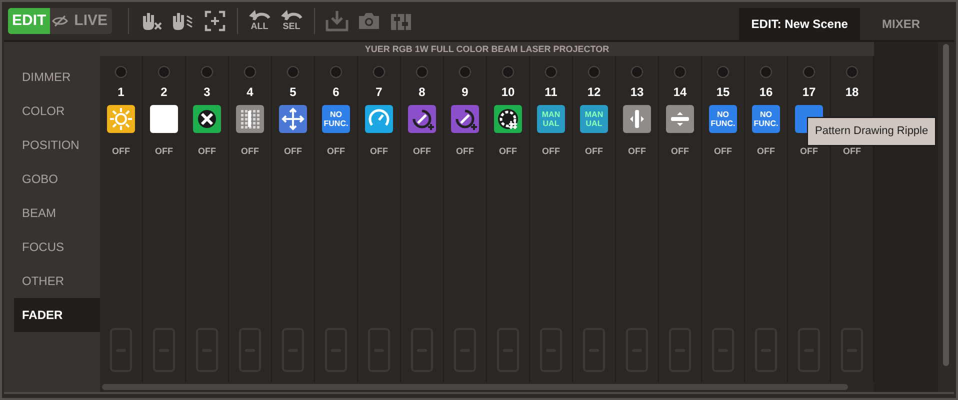  I want to click on channel-number: 4, so click(250, 92).